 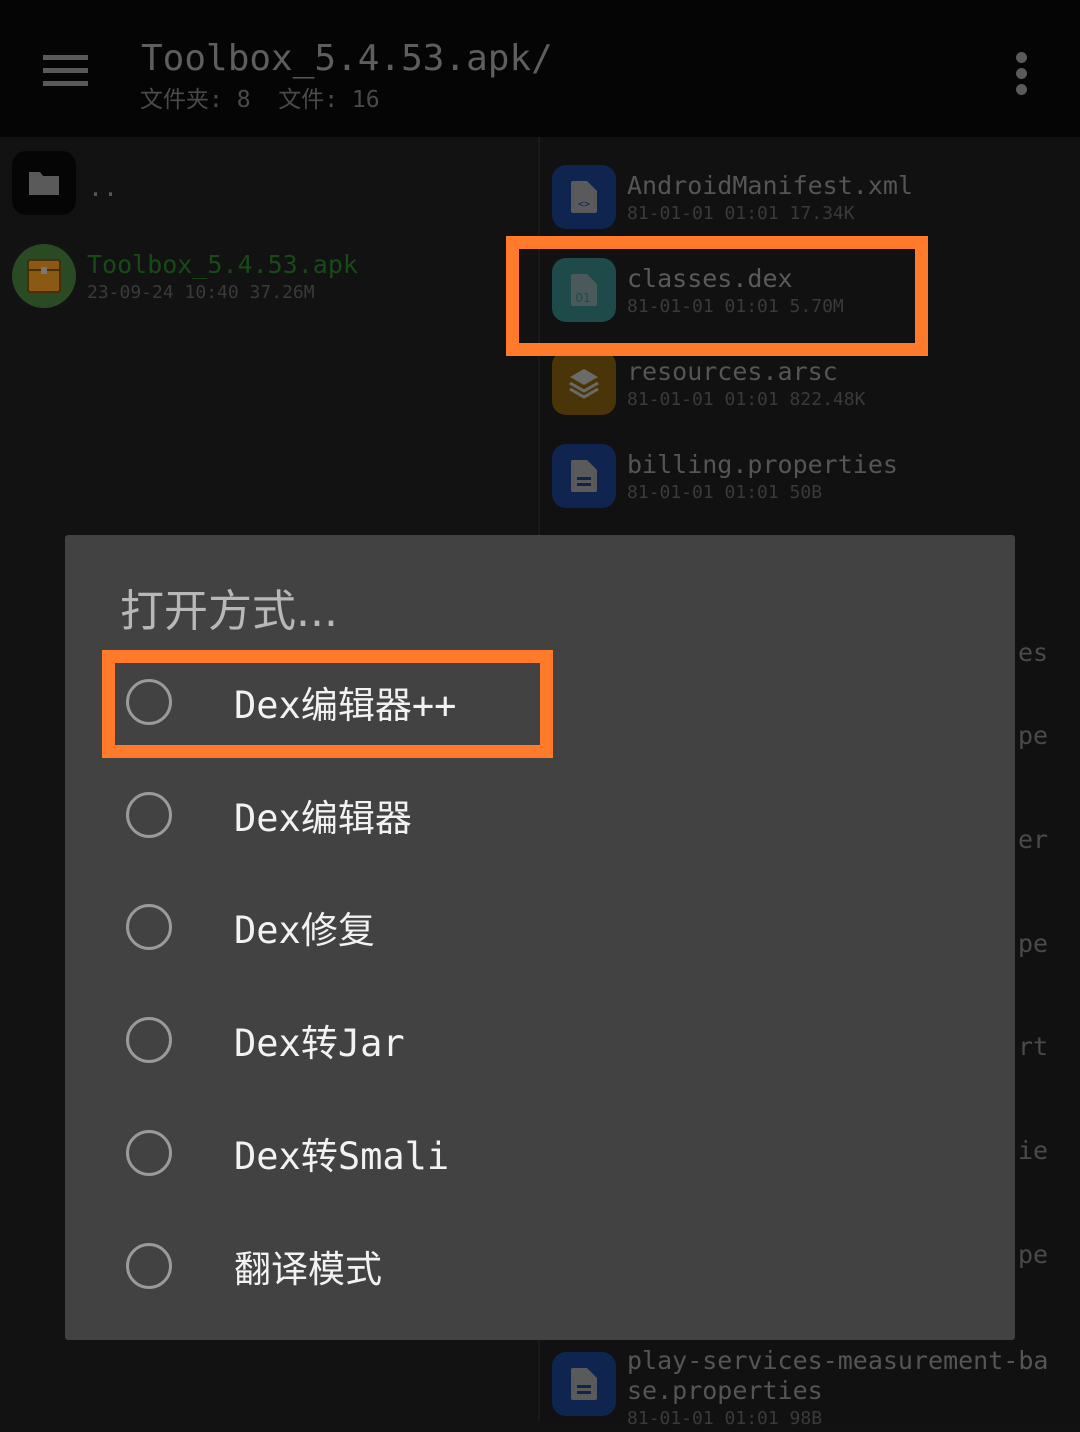 What do you see at coordinates (304, 930) in the screenshot?
I see `option-label: Dex修复` at bounding box center [304, 930].